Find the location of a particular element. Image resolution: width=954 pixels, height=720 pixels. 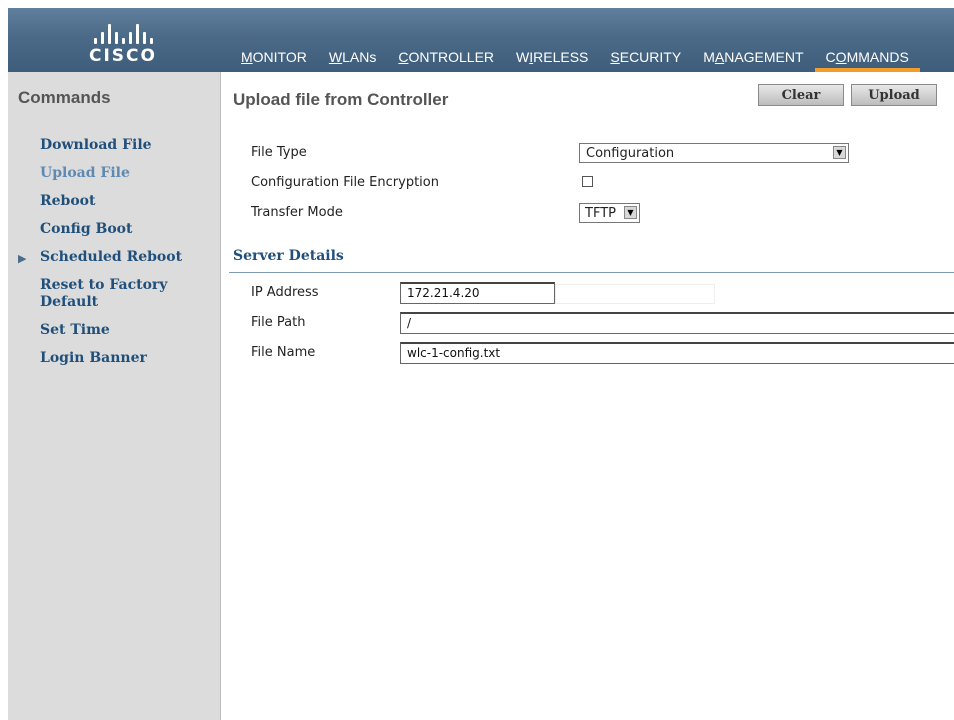

nav-commands: COMMANDS is located at coordinates (867, 58).